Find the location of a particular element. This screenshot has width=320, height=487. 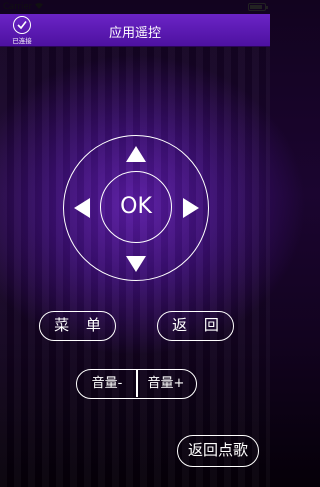

return-to-song-button: 返回点歌 is located at coordinates (218, 451).